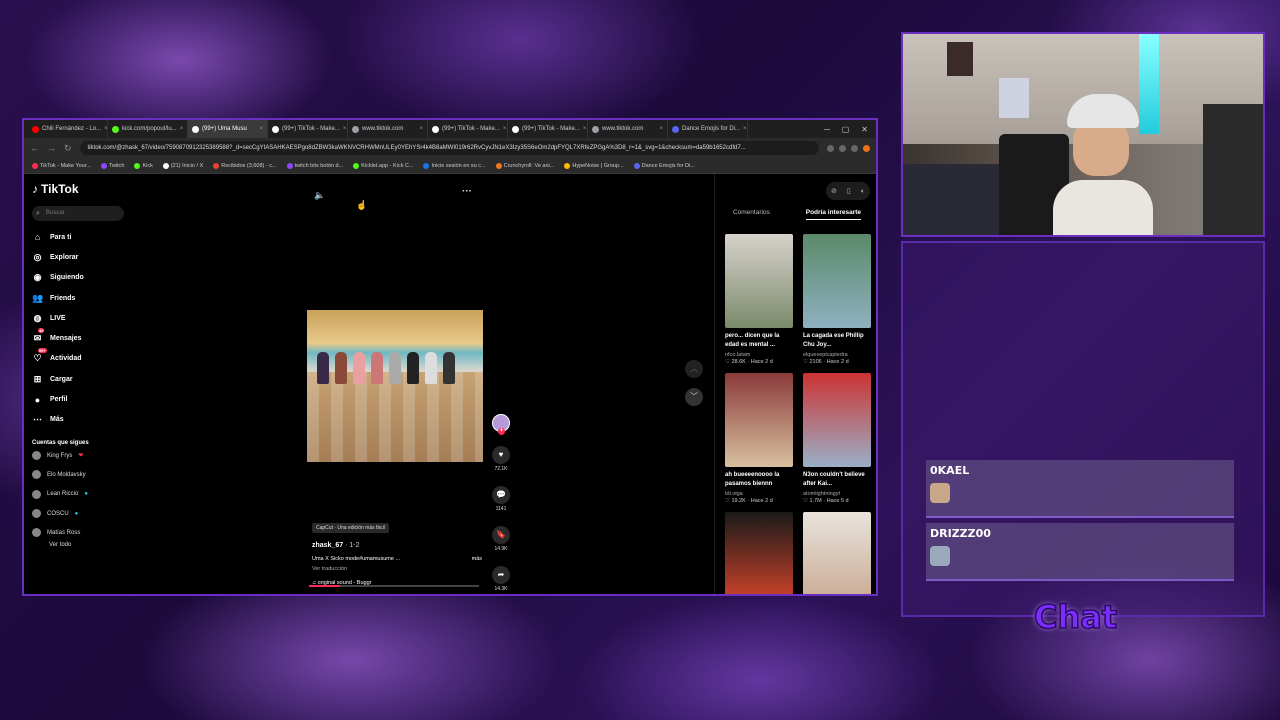 The width and height of the screenshot is (1280, 720). I want to click on sidebar-item-live: ◍ LIVE, so click(79, 318).